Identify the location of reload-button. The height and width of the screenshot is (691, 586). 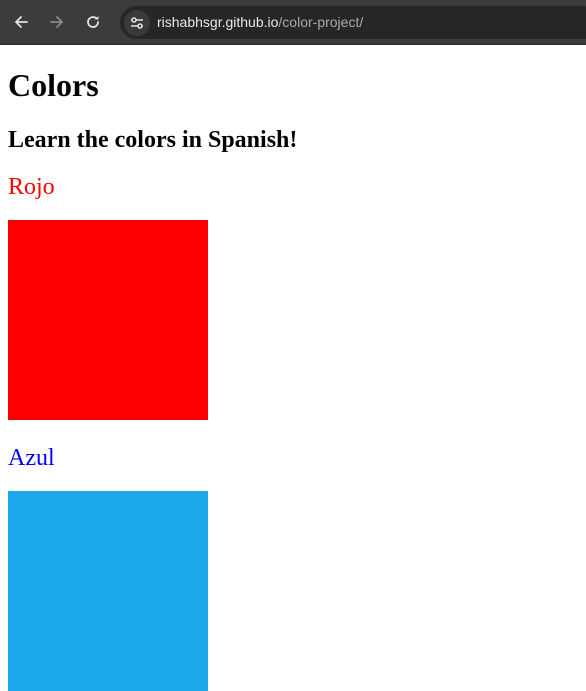
(93, 22).